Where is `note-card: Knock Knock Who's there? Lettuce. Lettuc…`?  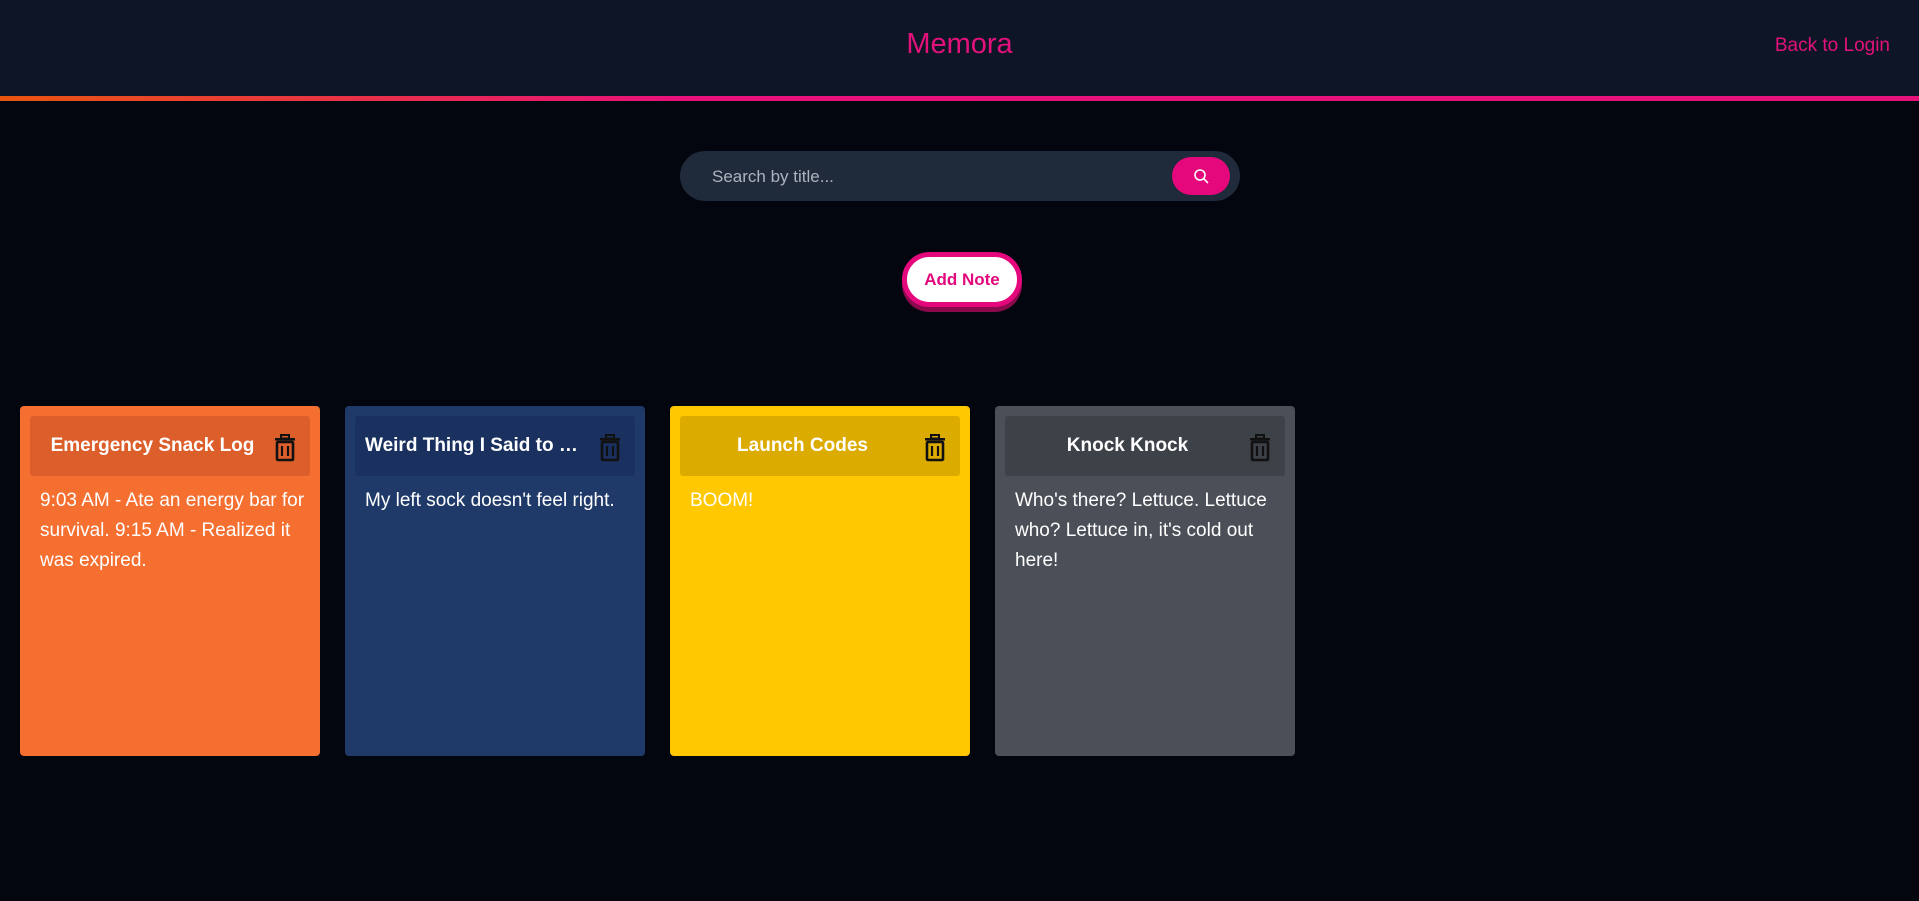 note-card: Knock Knock Who's there? Lettuce. Lettuc… is located at coordinates (1145, 581).